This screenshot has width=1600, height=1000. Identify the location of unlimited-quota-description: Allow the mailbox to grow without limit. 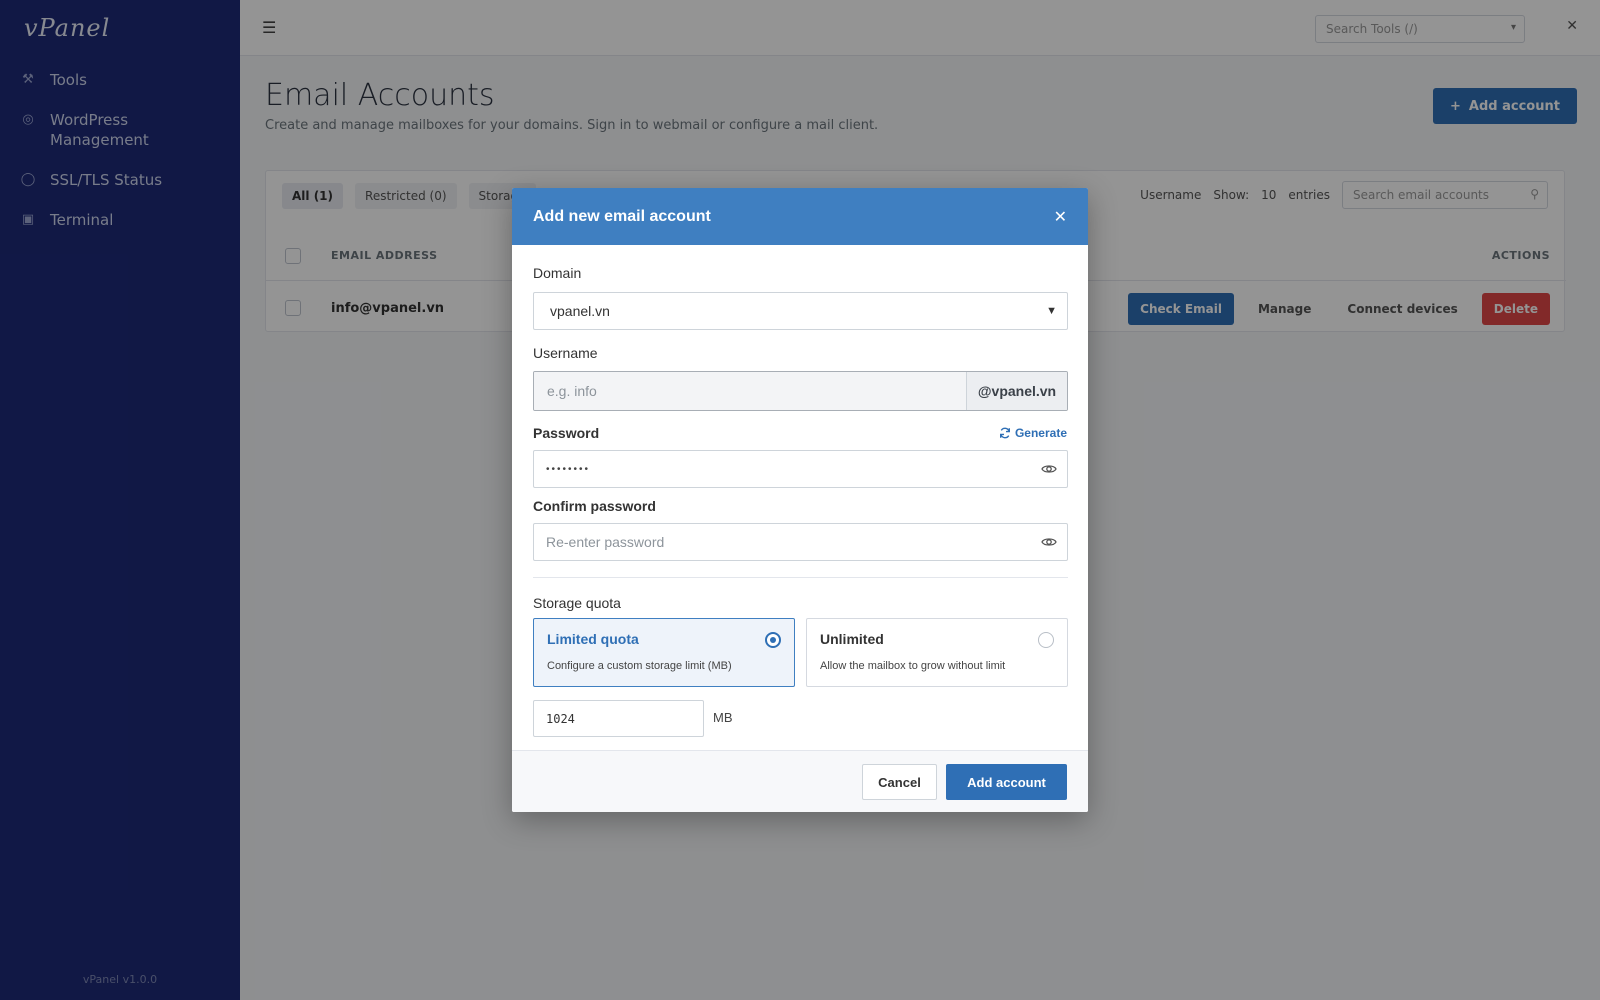
(913, 666).